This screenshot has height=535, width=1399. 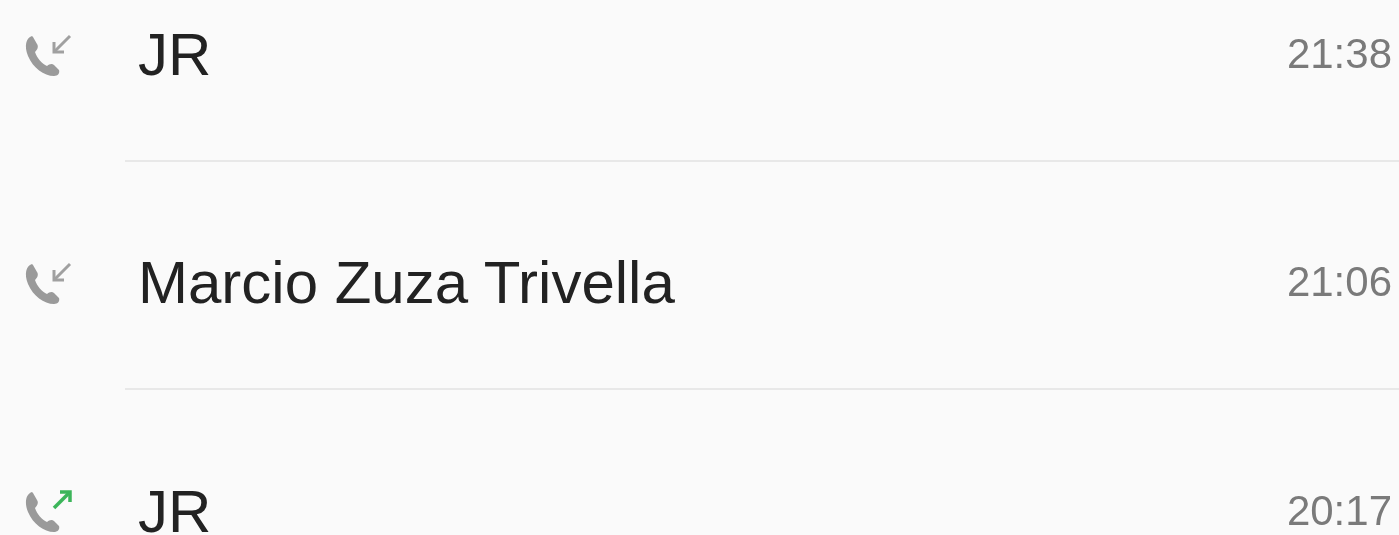 What do you see at coordinates (1339, 282) in the screenshot?
I see `call-time: 21:06` at bounding box center [1339, 282].